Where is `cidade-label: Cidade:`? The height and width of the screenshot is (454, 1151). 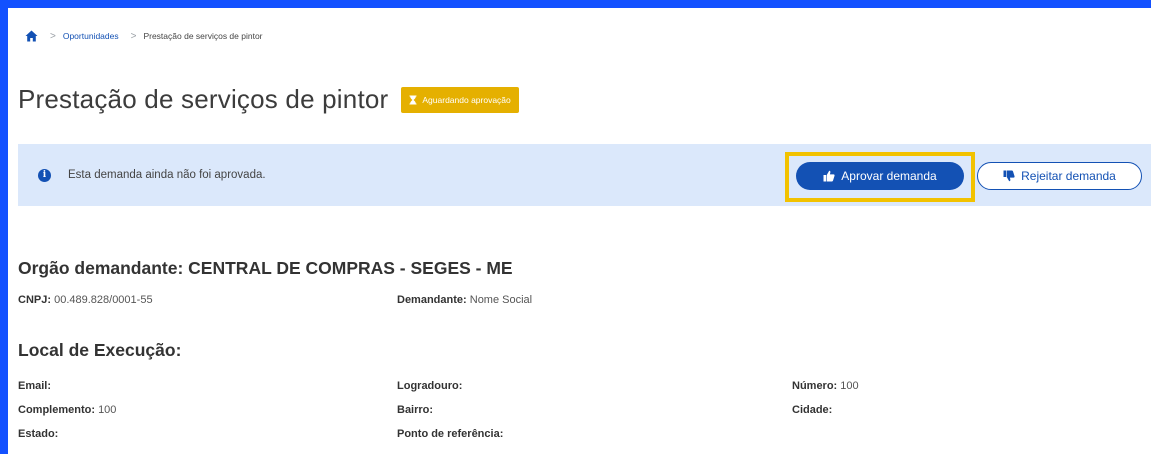 cidade-label: Cidade: is located at coordinates (812, 410).